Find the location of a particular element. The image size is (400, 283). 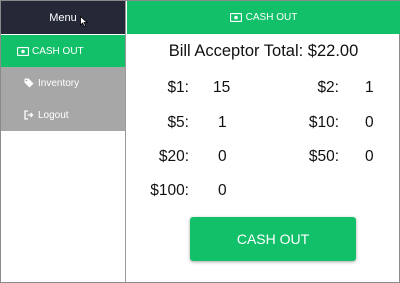

cash-out-button: CASH OUT is located at coordinates (273, 239).